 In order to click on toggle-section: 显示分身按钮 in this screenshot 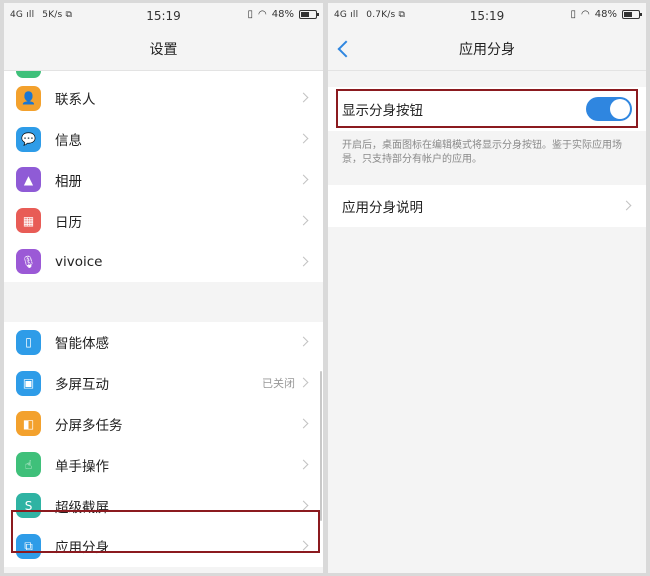, I will do `click(487, 109)`.